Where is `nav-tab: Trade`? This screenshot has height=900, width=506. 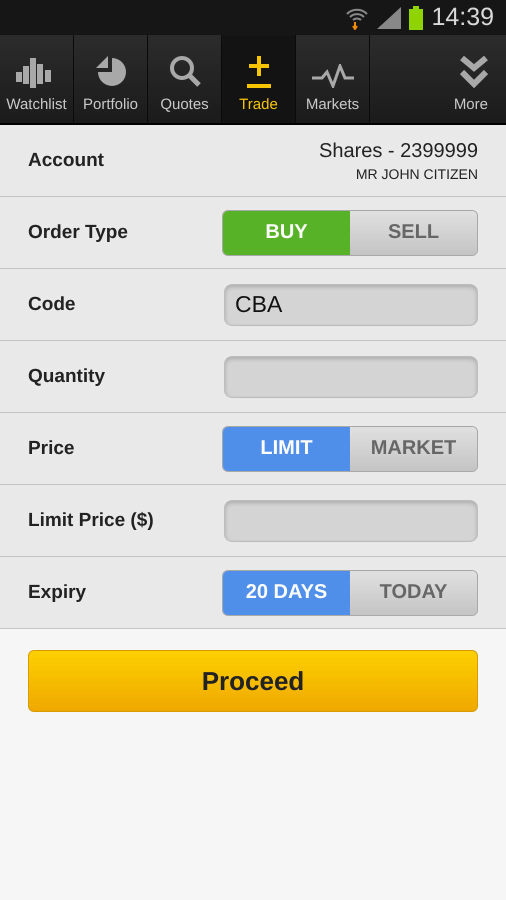 nav-tab: Trade is located at coordinates (259, 79).